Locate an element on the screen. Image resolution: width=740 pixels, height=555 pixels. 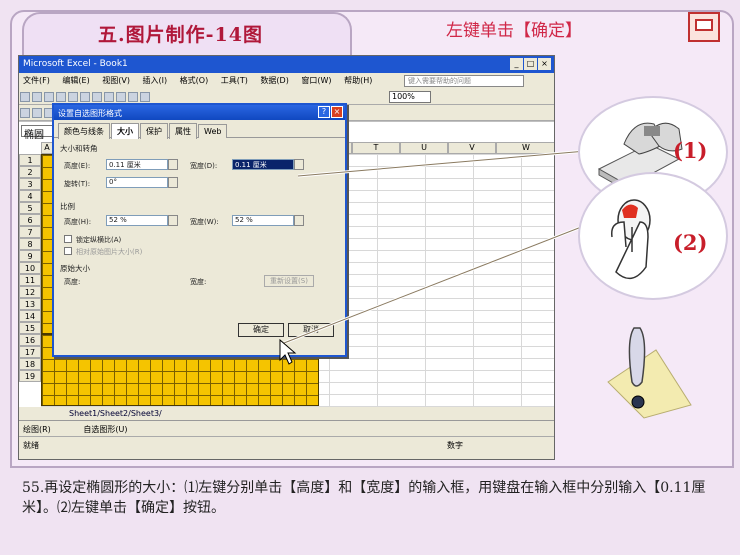
mouse-callout: (2) is located at coordinates (653, 236).